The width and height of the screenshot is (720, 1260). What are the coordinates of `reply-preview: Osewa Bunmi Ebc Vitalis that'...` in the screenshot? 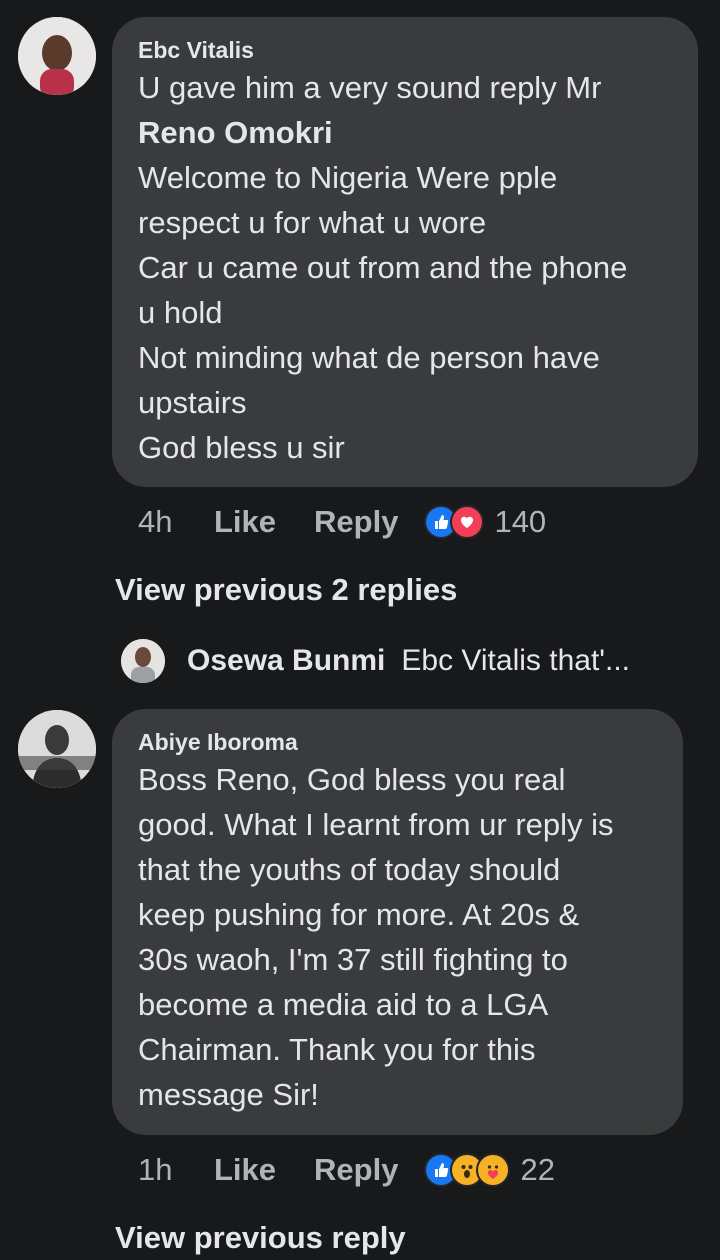 It's located at (375, 661).